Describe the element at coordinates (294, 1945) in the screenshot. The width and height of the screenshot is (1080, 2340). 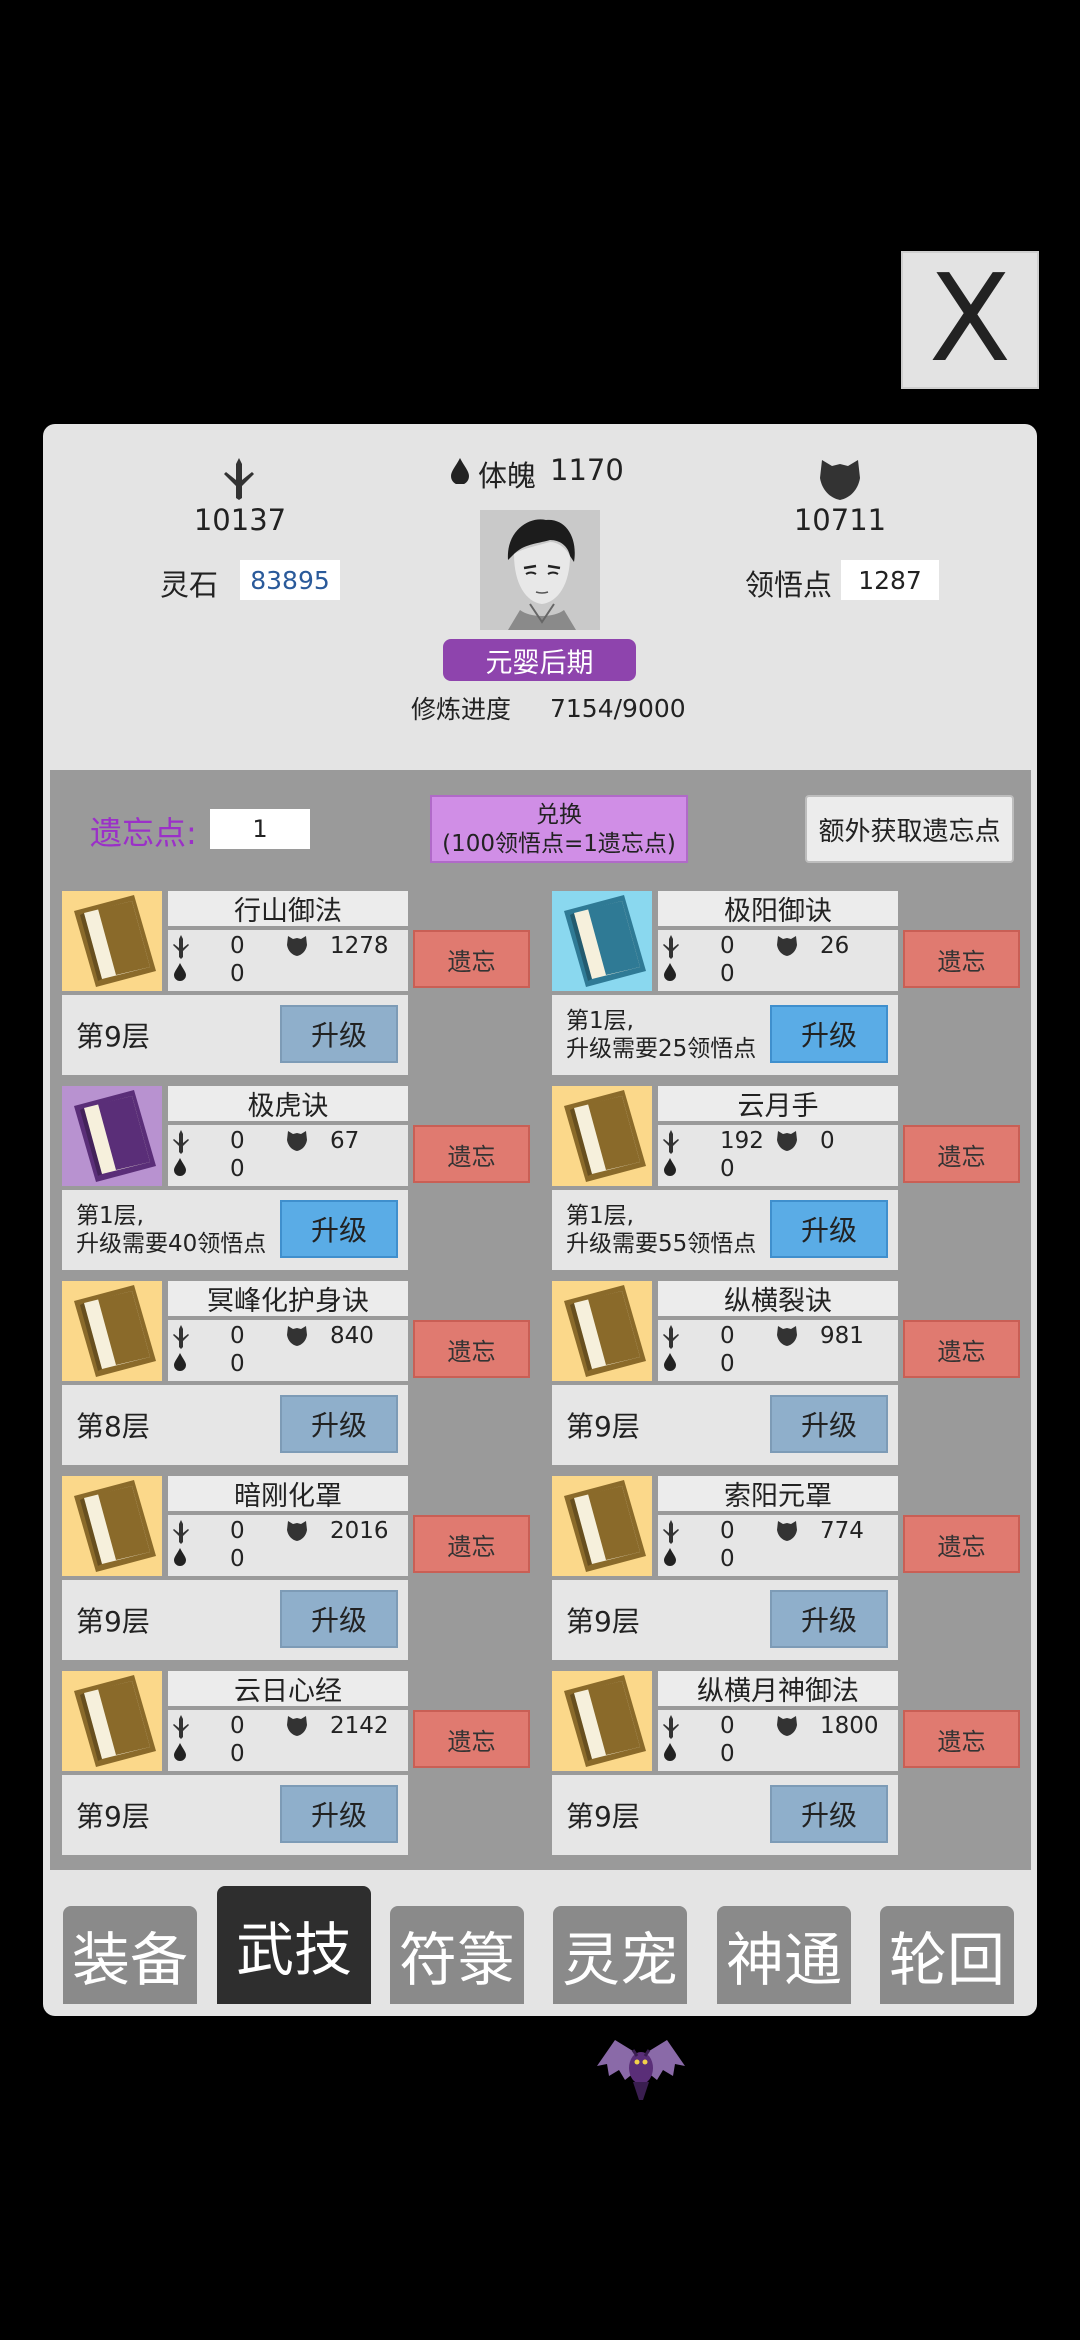
I see `tab-1: 武技` at that location.